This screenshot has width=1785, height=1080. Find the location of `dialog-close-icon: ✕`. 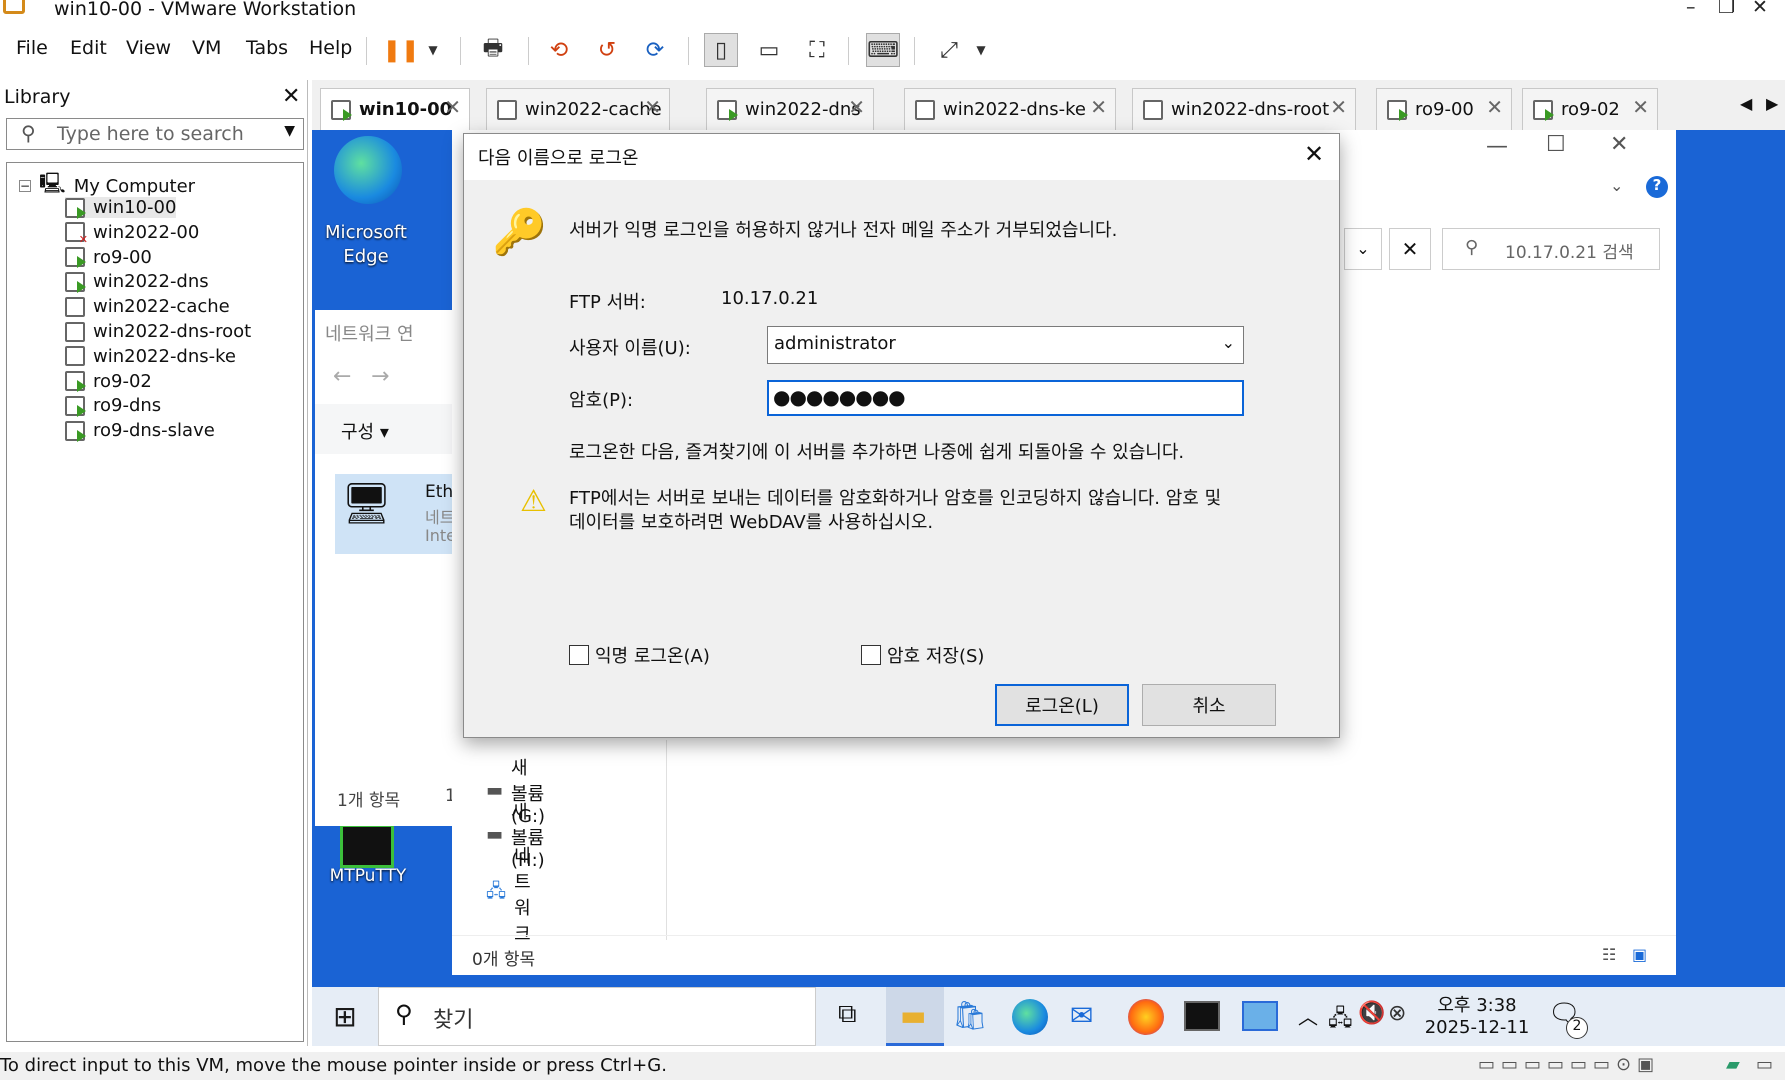

dialog-close-icon: ✕ is located at coordinates (1314, 154).